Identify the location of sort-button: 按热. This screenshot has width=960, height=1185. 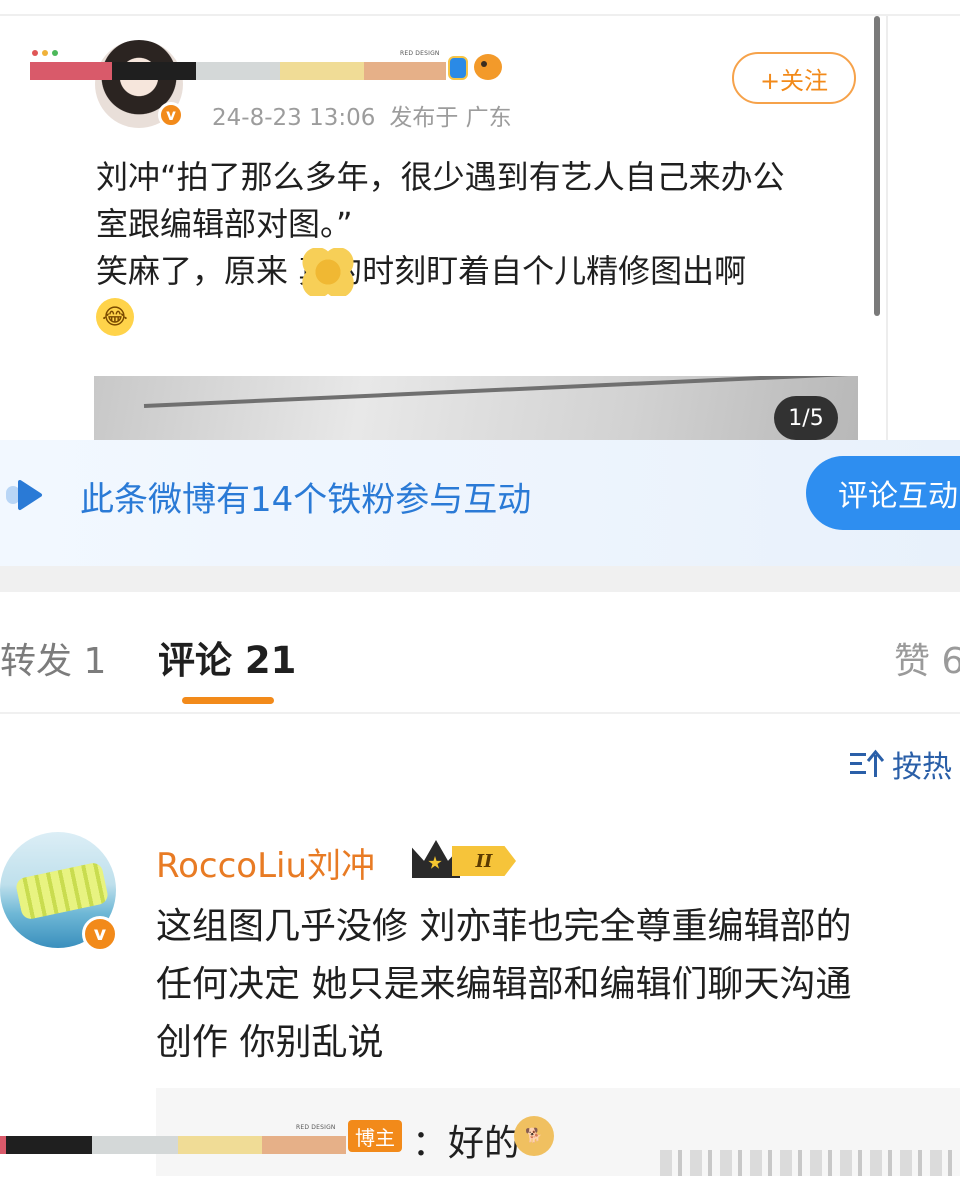
(901, 764).